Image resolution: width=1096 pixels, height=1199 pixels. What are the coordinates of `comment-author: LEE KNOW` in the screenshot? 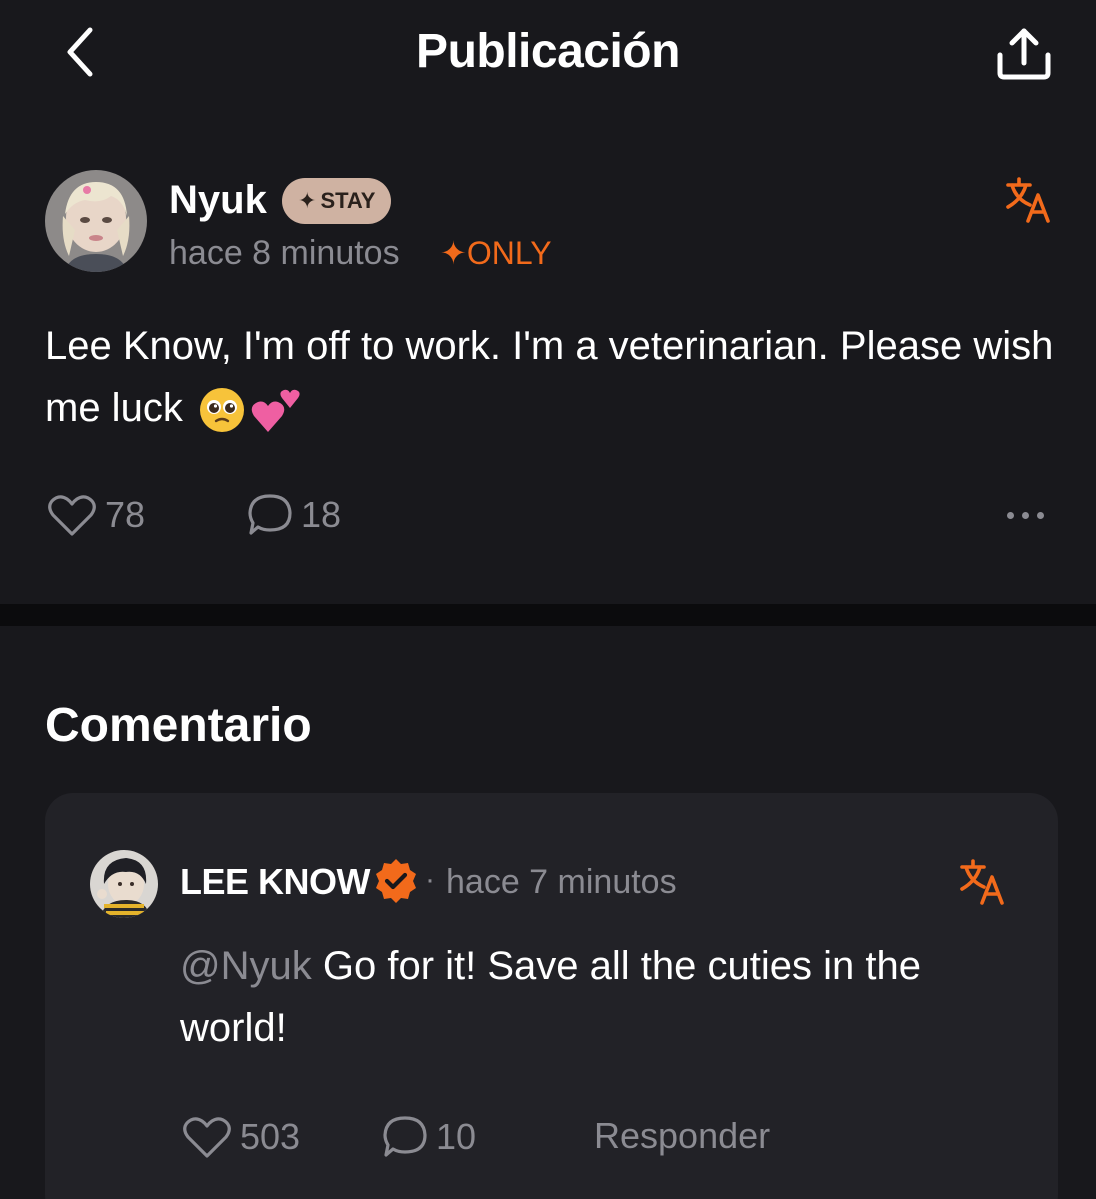 It's located at (275, 882).